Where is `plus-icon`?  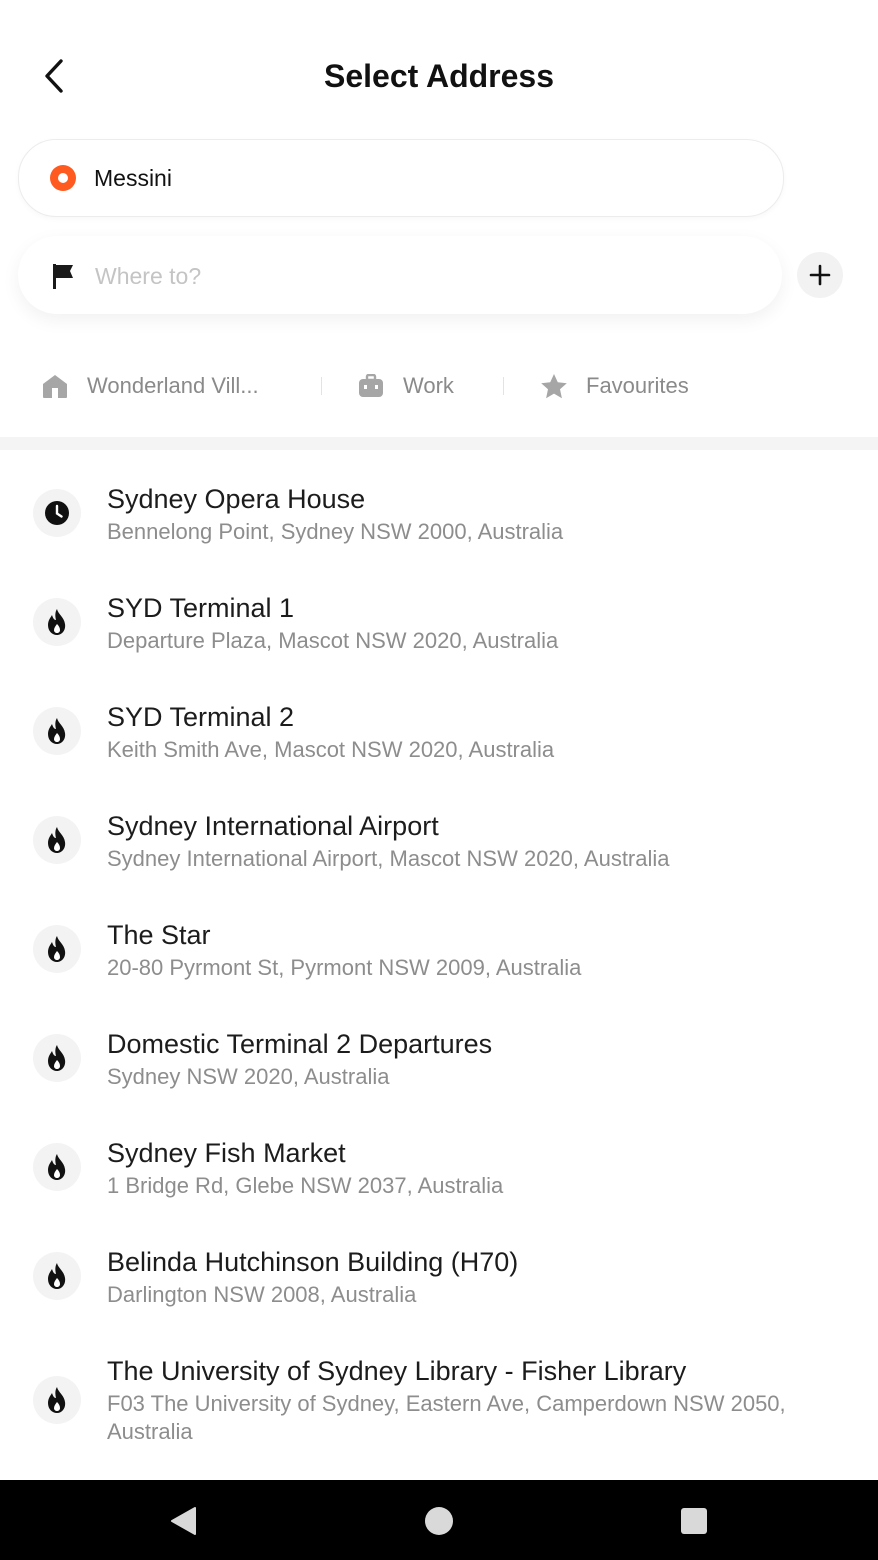
plus-icon is located at coordinates (820, 275).